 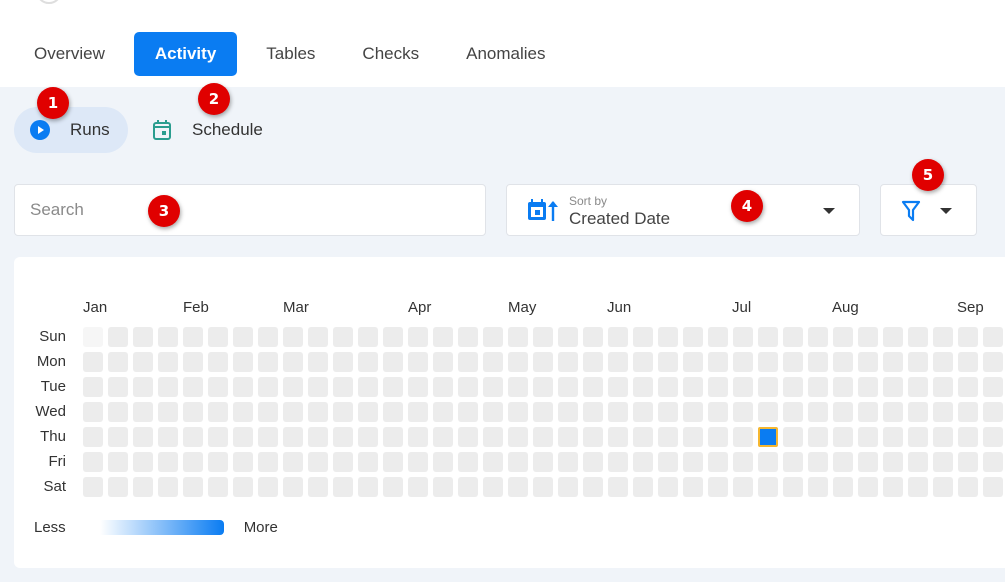 I want to click on avatar, so click(x=49, y=2).